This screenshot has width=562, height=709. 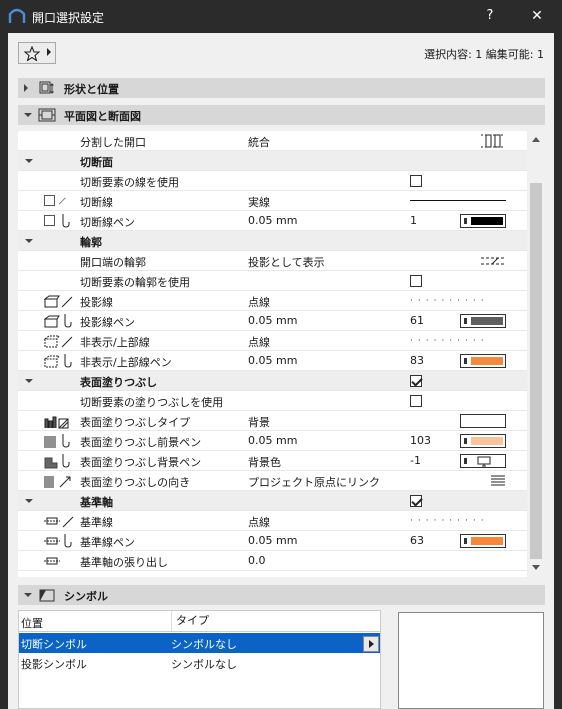 What do you see at coordinates (276, 521) in the screenshot?
I see `property-row: 基準線 点線 ··········` at bounding box center [276, 521].